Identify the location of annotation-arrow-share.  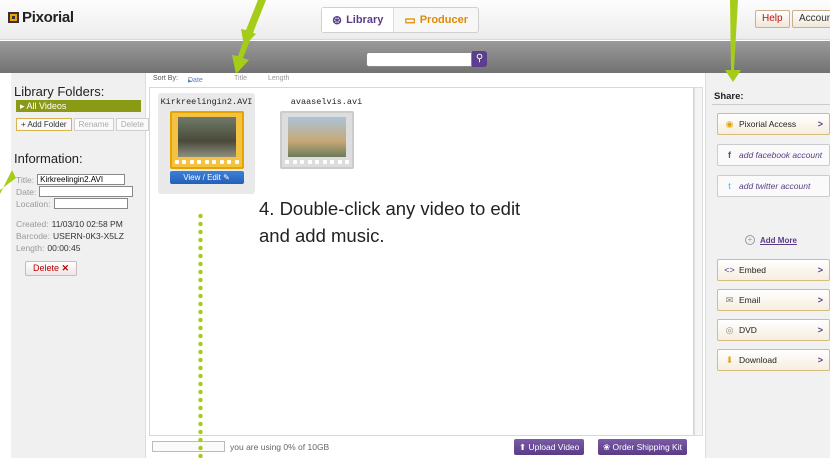
(733, 41).